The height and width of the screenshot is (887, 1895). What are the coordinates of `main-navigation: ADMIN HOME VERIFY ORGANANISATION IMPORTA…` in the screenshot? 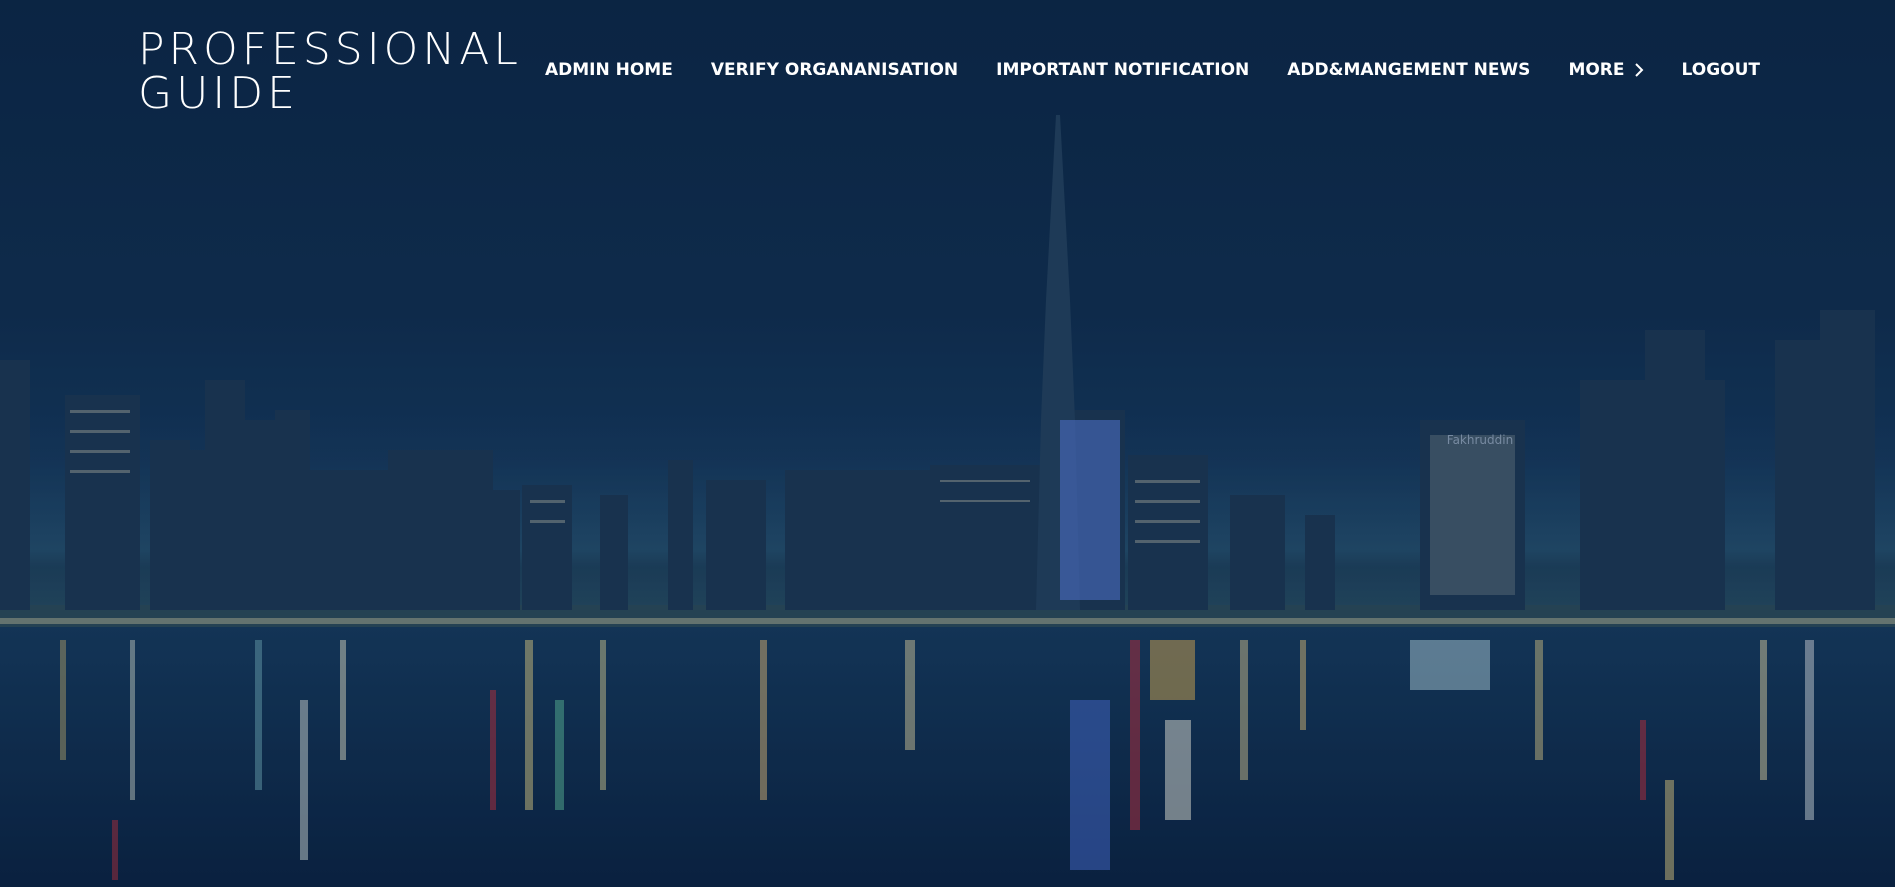 It's located at (1152, 70).